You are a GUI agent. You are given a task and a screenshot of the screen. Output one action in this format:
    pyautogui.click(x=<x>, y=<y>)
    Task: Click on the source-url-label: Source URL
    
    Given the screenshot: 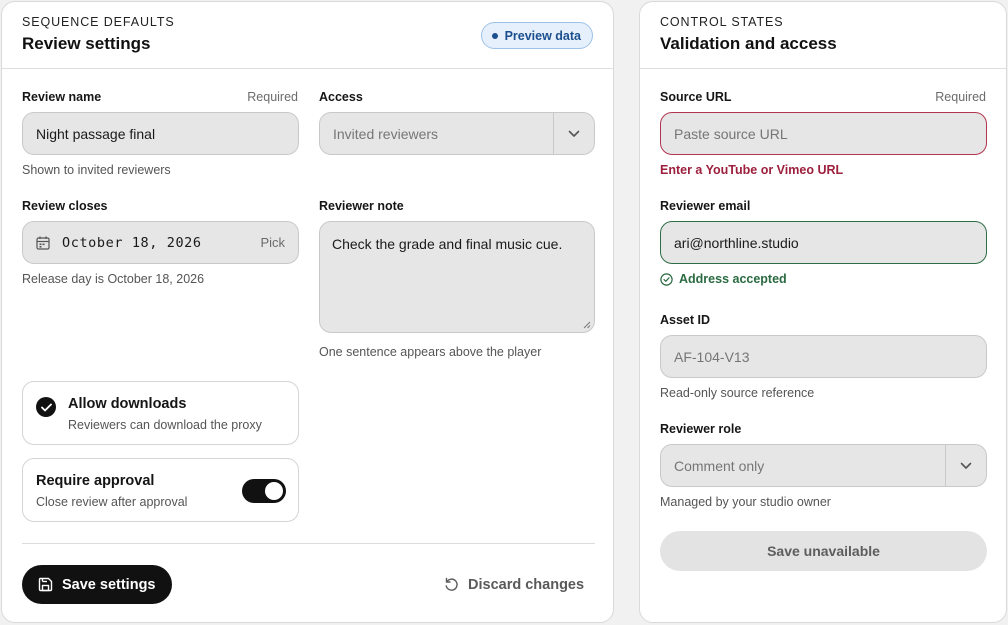 What is the action you would take?
    pyautogui.click(x=696, y=97)
    